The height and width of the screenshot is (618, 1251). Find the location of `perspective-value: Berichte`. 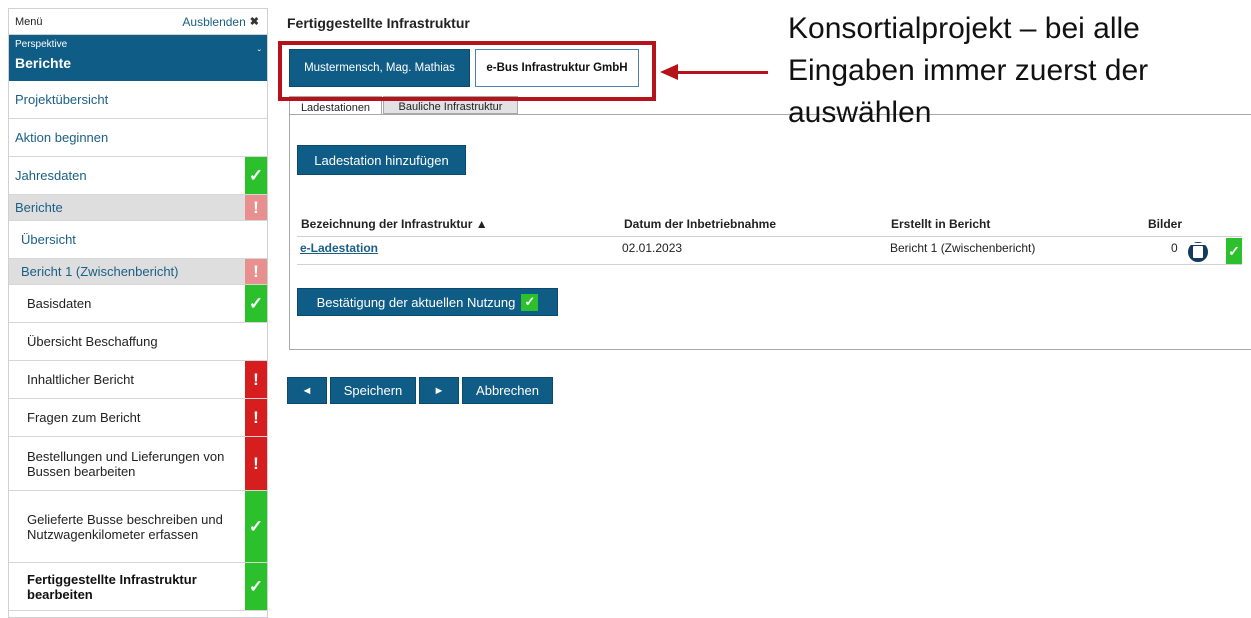

perspective-value: Berichte is located at coordinates (43, 63).